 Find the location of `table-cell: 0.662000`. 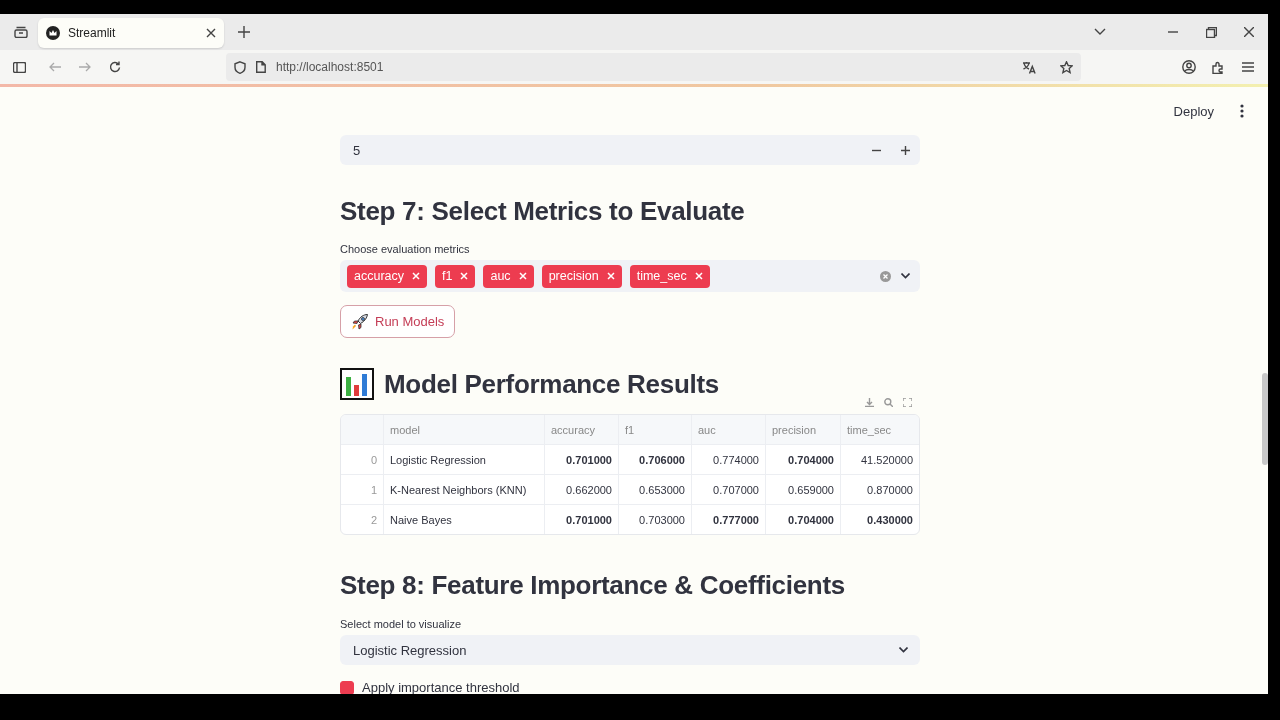

table-cell: 0.662000 is located at coordinates (581, 489).